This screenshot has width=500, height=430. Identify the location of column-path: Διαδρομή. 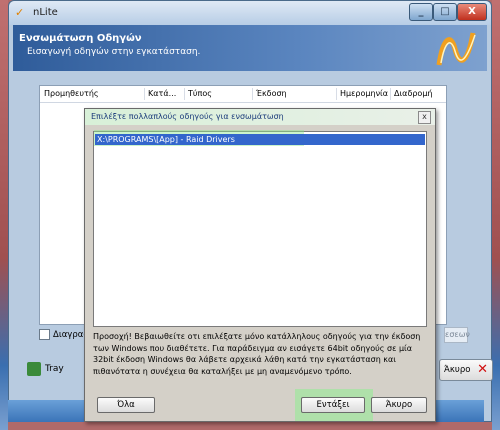
(413, 93).